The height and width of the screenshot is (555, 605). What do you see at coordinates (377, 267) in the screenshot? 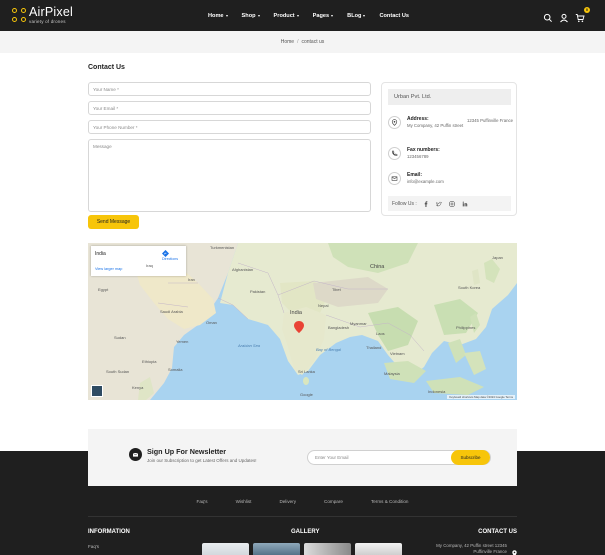
I see `map-label-china: China` at bounding box center [377, 267].